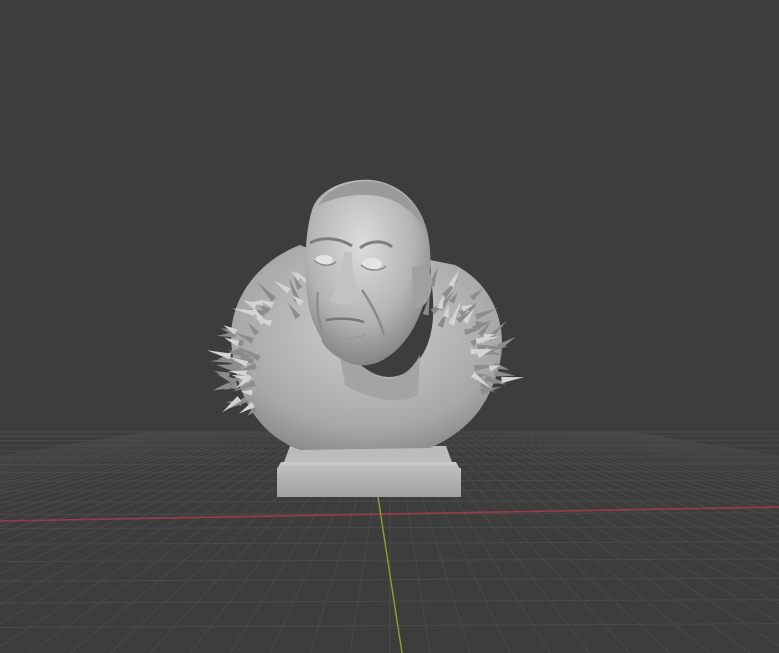 The height and width of the screenshot is (653, 779). I want to click on plinth-front, so click(369, 482).